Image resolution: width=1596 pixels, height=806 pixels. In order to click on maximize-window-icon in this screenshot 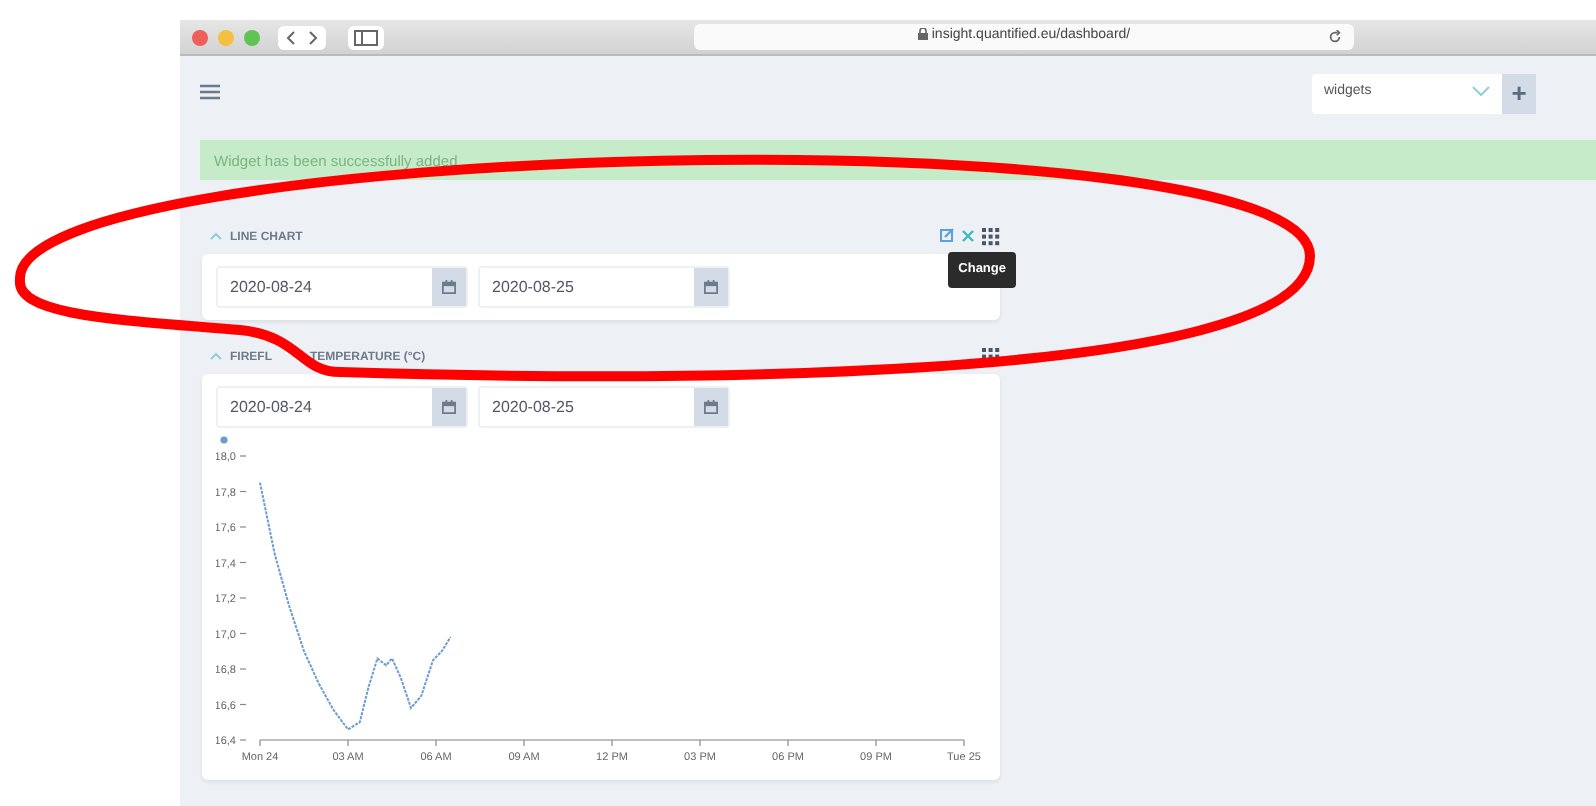, I will do `click(252, 37)`.